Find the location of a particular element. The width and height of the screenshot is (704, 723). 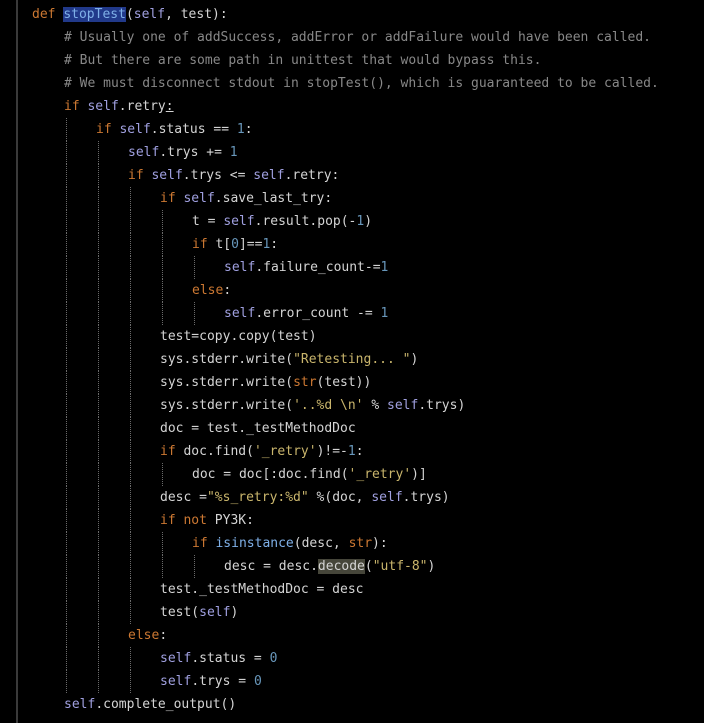

code-line: if self.save_last_try: is located at coordinates (246, 198).